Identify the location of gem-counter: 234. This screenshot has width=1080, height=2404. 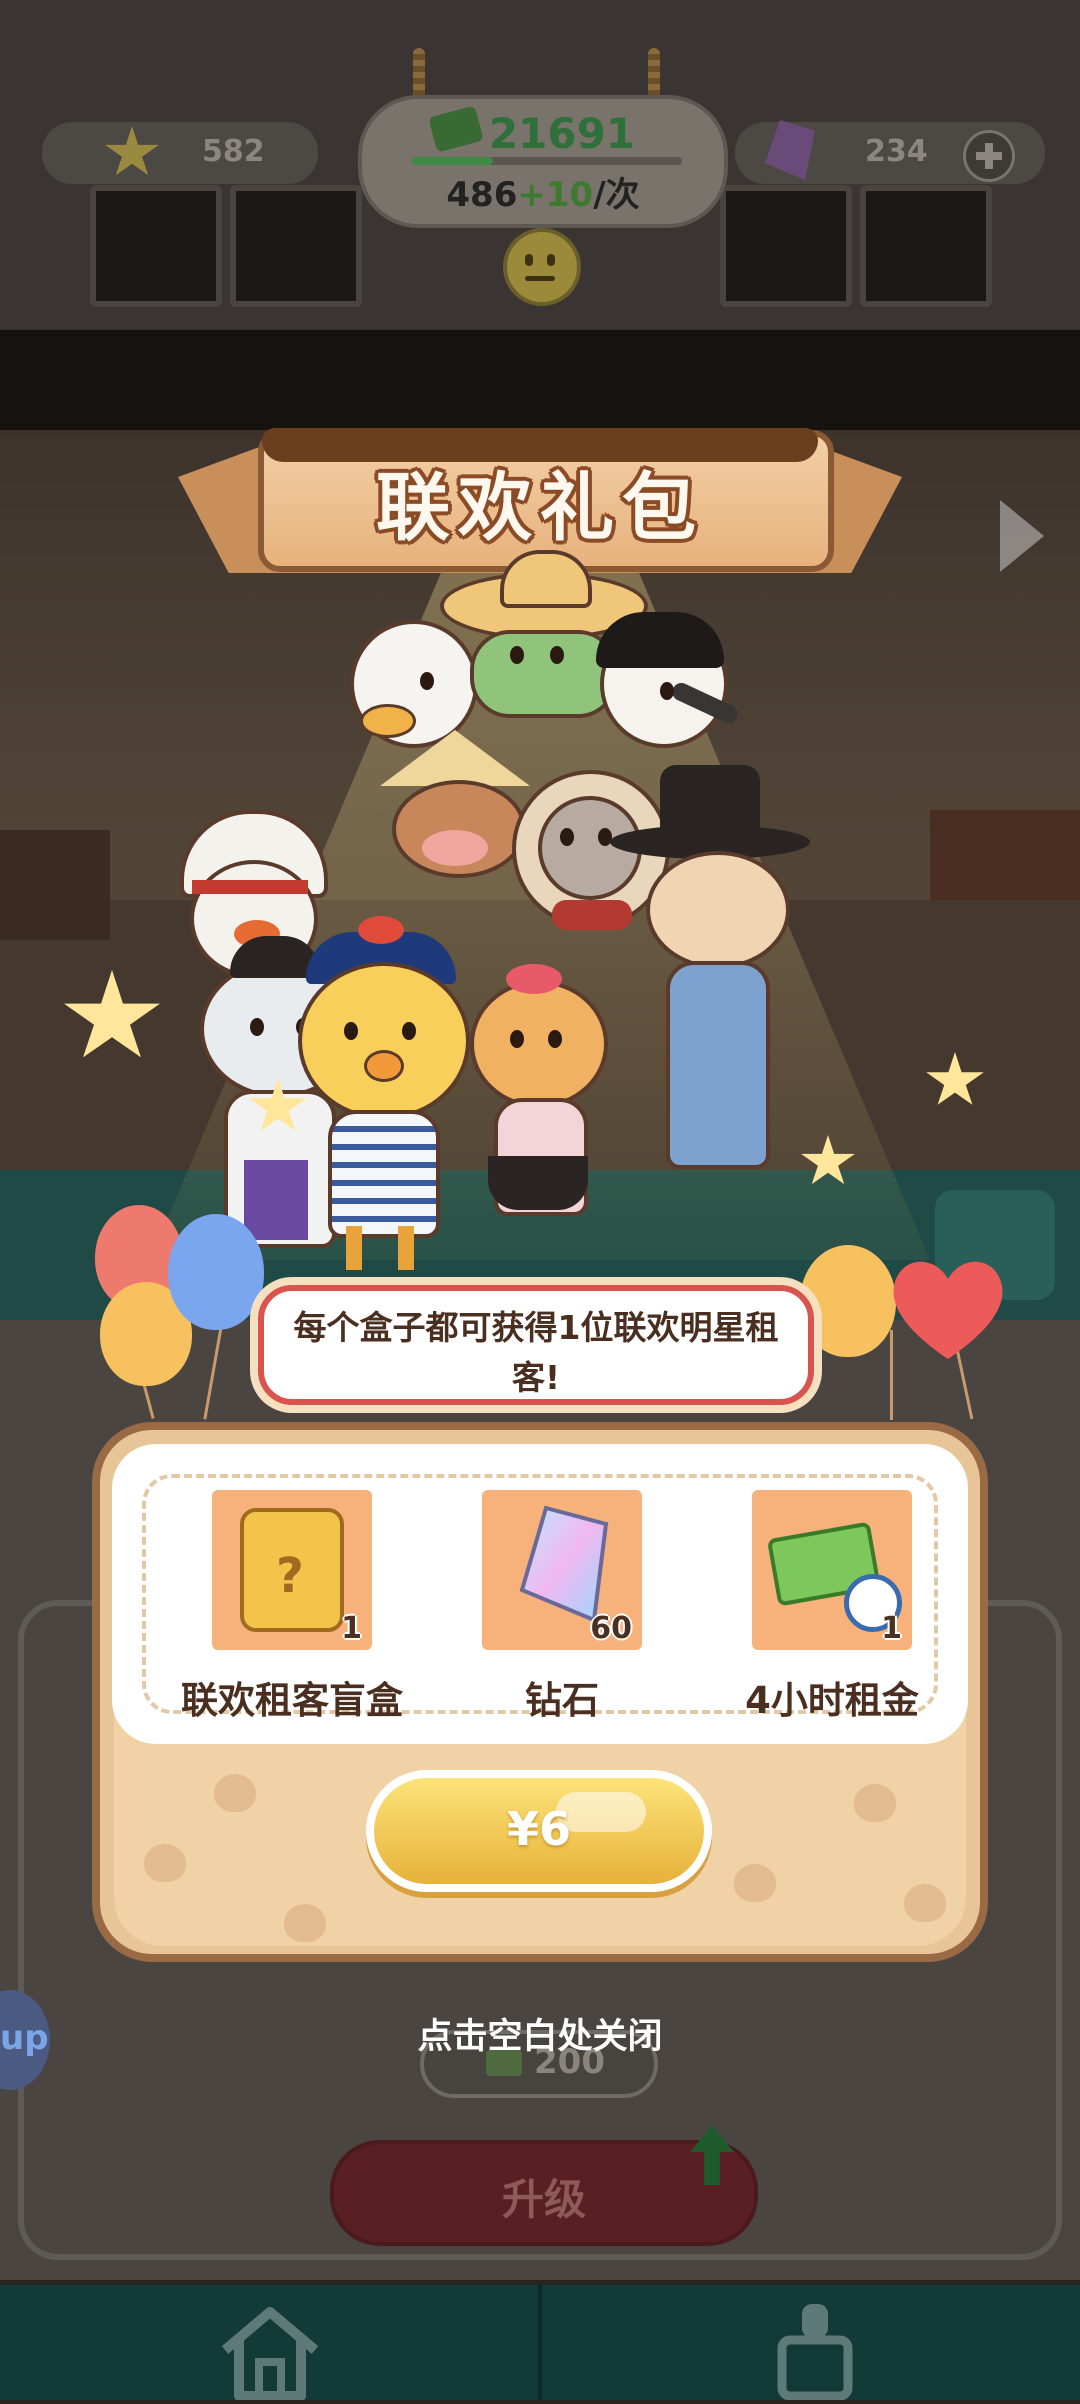
(890, 152).